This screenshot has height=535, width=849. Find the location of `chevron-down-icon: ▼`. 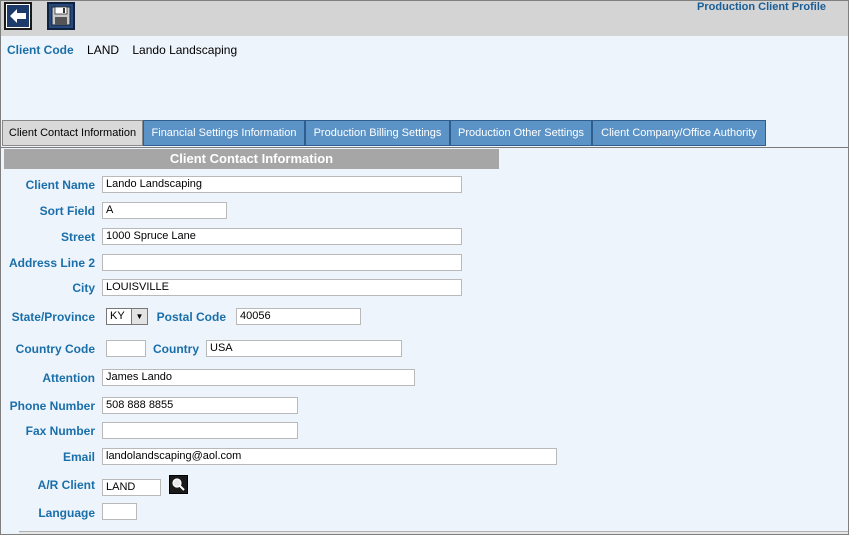

chevron-down-icon: ▼ is located at coordinates (139, 316).